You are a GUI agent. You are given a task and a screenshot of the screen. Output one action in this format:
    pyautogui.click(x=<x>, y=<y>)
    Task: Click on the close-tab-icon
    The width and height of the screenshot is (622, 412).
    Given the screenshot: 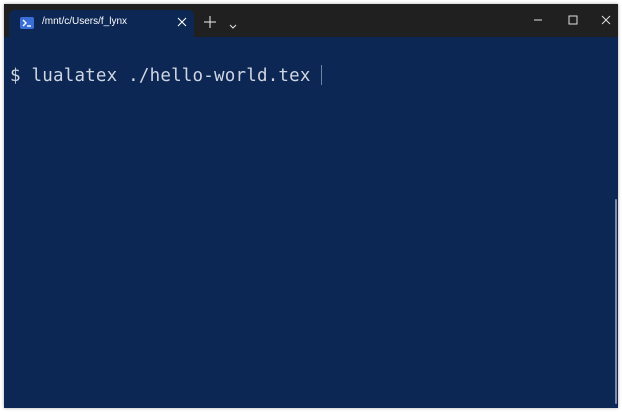 What is the action you would take?
    pyautogui.click(x=182, y=22)
    